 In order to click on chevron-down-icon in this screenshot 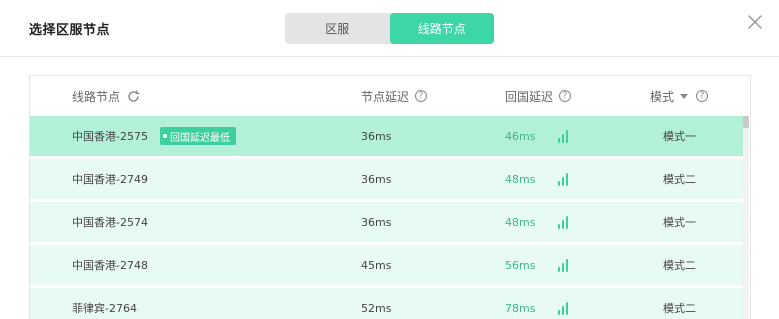, I will do `click(684, 96)`.